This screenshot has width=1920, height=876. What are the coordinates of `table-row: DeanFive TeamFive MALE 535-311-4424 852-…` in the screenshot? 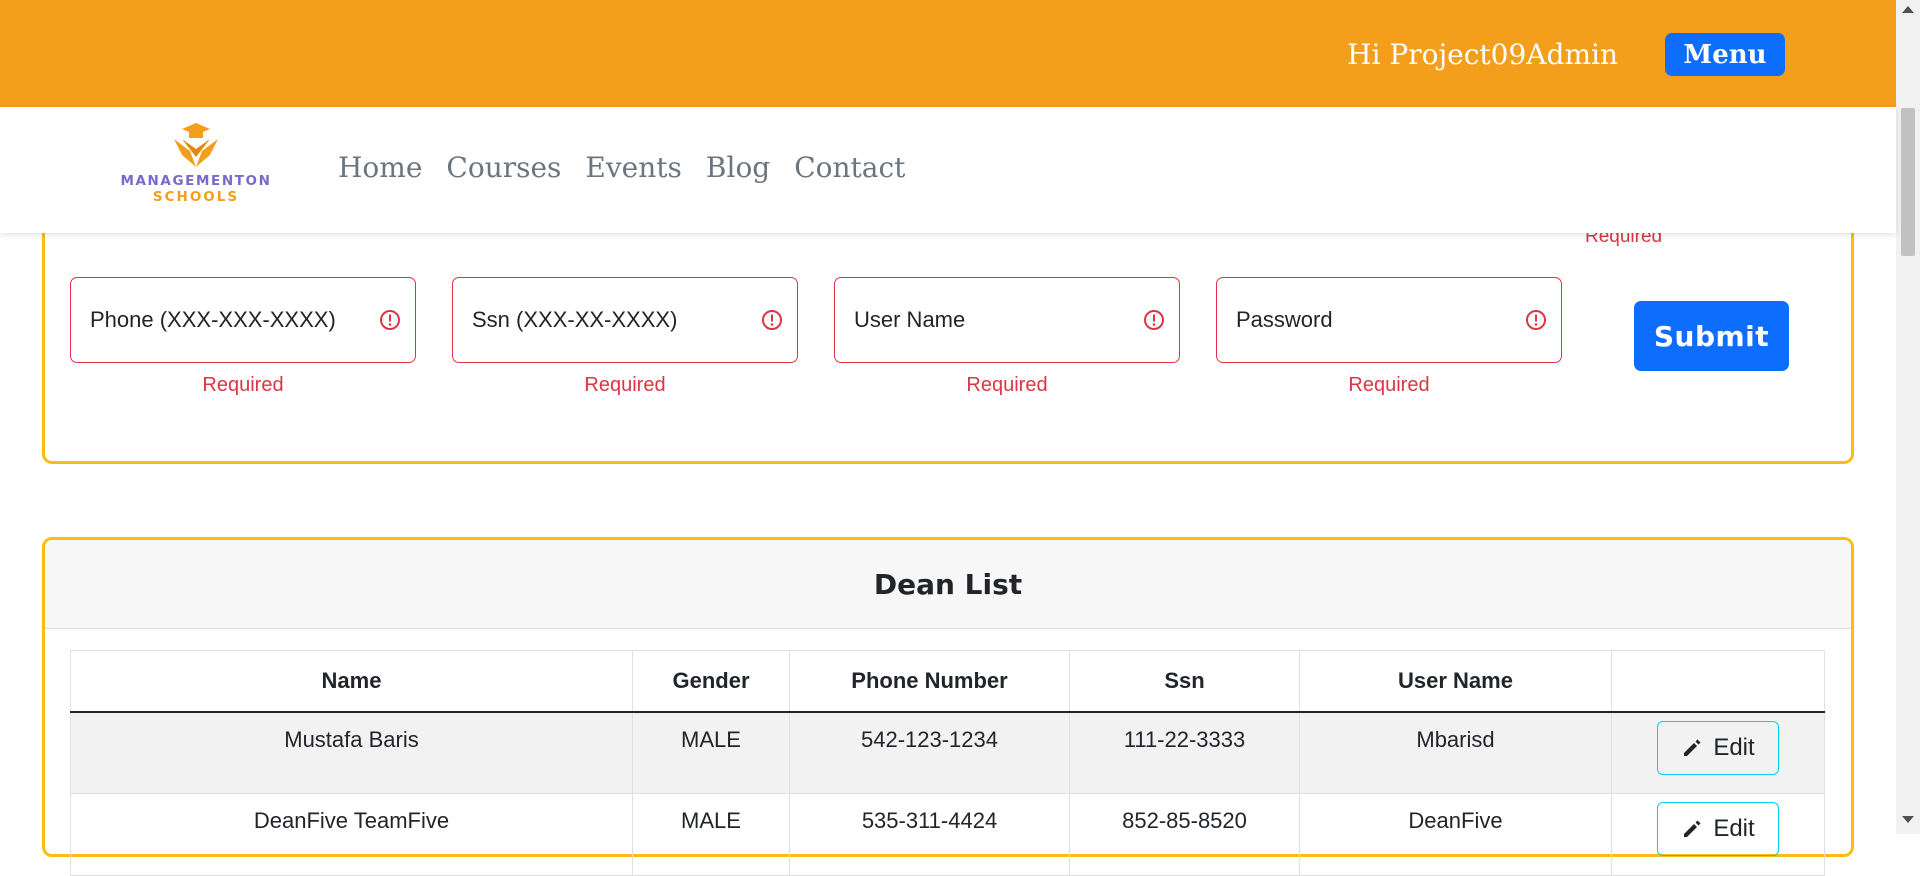 It's located at (947, 834).